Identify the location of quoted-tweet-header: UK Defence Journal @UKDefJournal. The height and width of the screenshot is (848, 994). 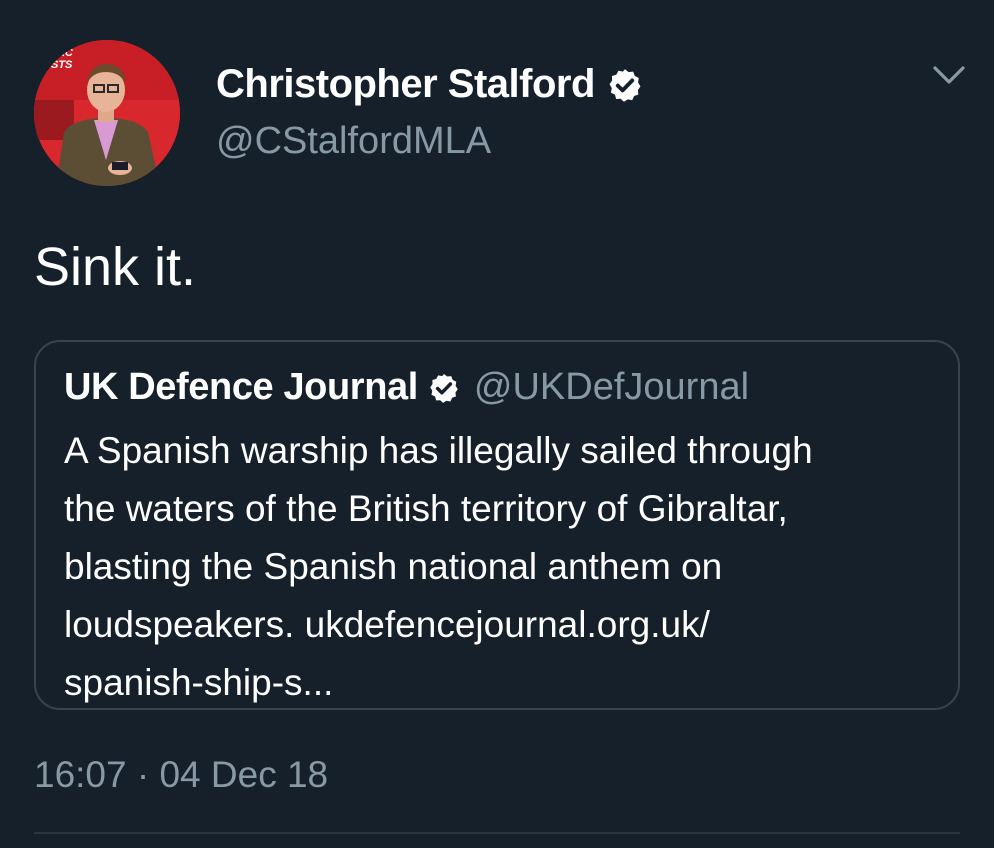
(406, 387).